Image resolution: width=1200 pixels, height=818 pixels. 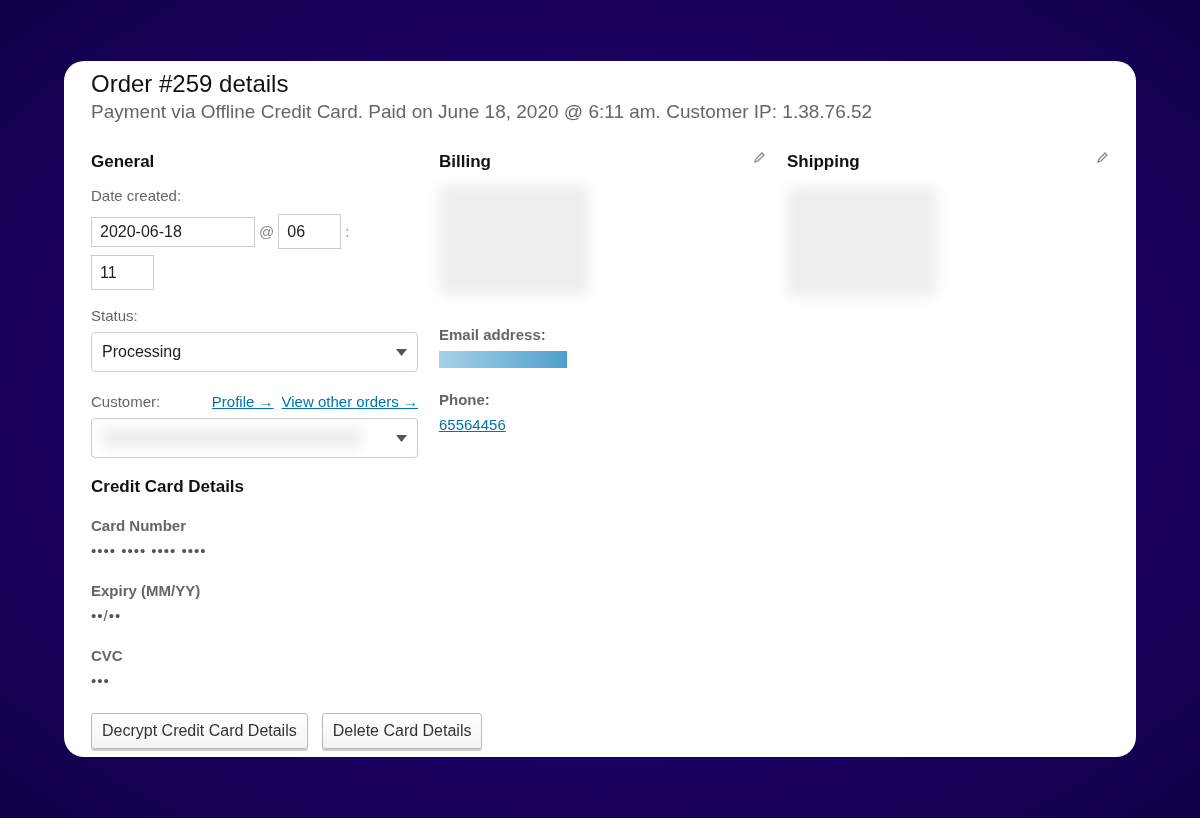 What do you see at coordinates (602, 425) in the screenshot?
I see `phone-link: 65564456` at bounding box center [602, 425].